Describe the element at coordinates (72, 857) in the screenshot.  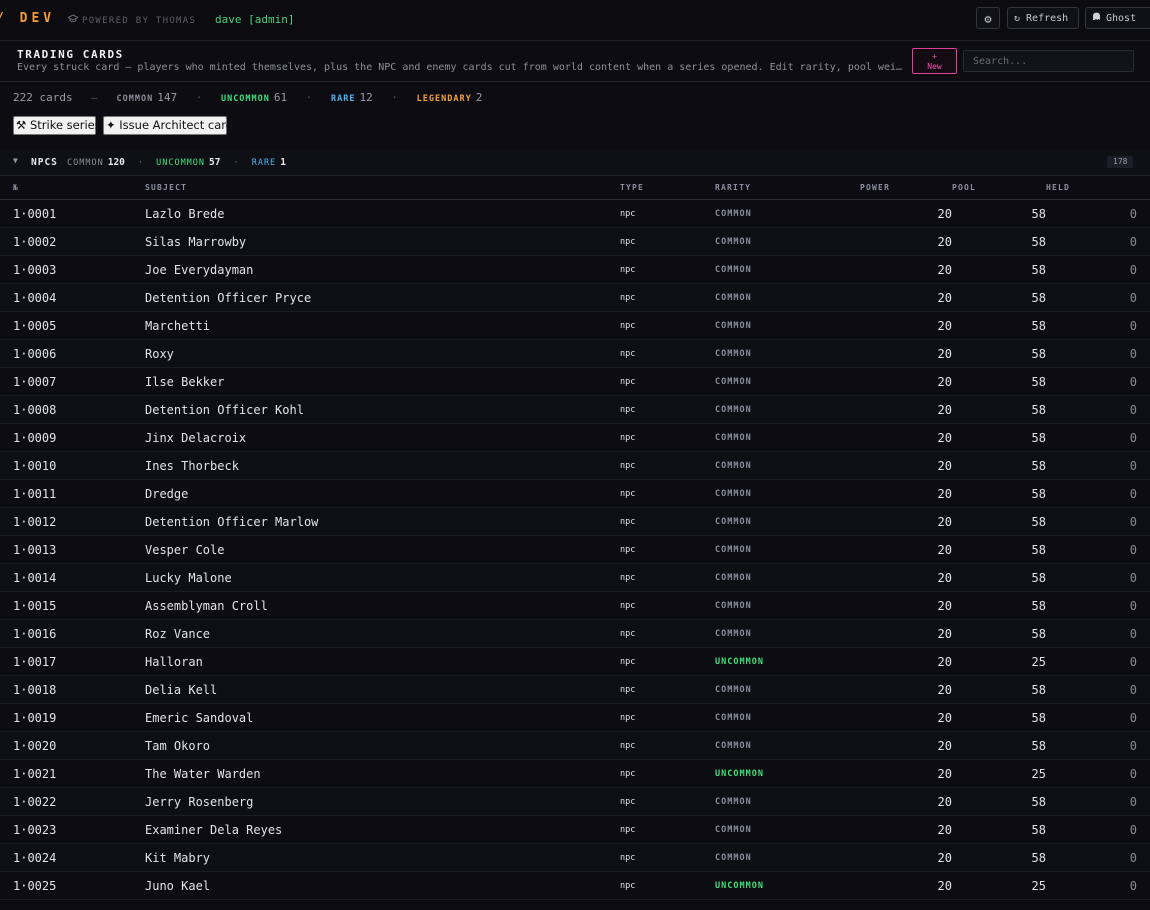
I see `card-id: 1·0024` at that location.